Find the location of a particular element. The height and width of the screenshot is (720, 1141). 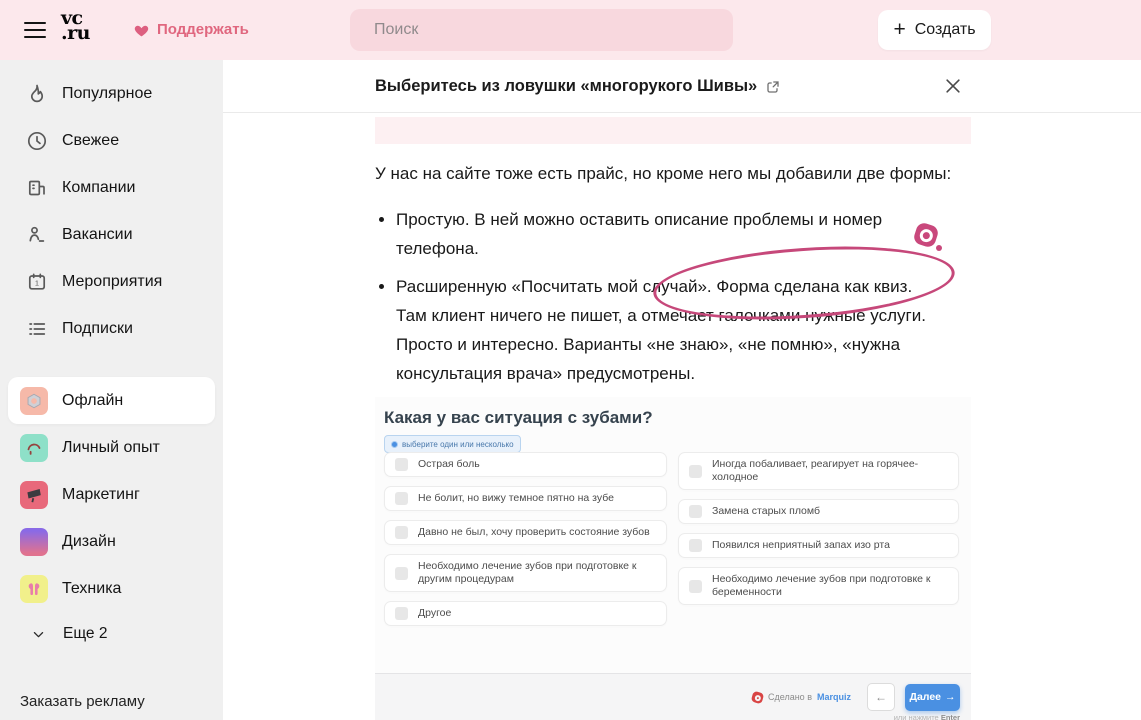

order-ads-label: Заказать рекламу is located at coordinates (82, 701).